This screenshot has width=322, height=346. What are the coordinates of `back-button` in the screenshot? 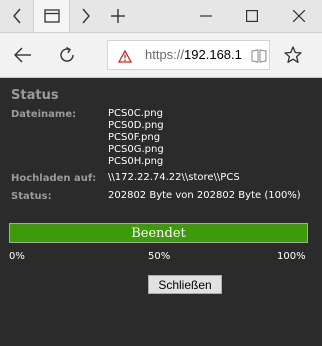 It's located at (23, 55).